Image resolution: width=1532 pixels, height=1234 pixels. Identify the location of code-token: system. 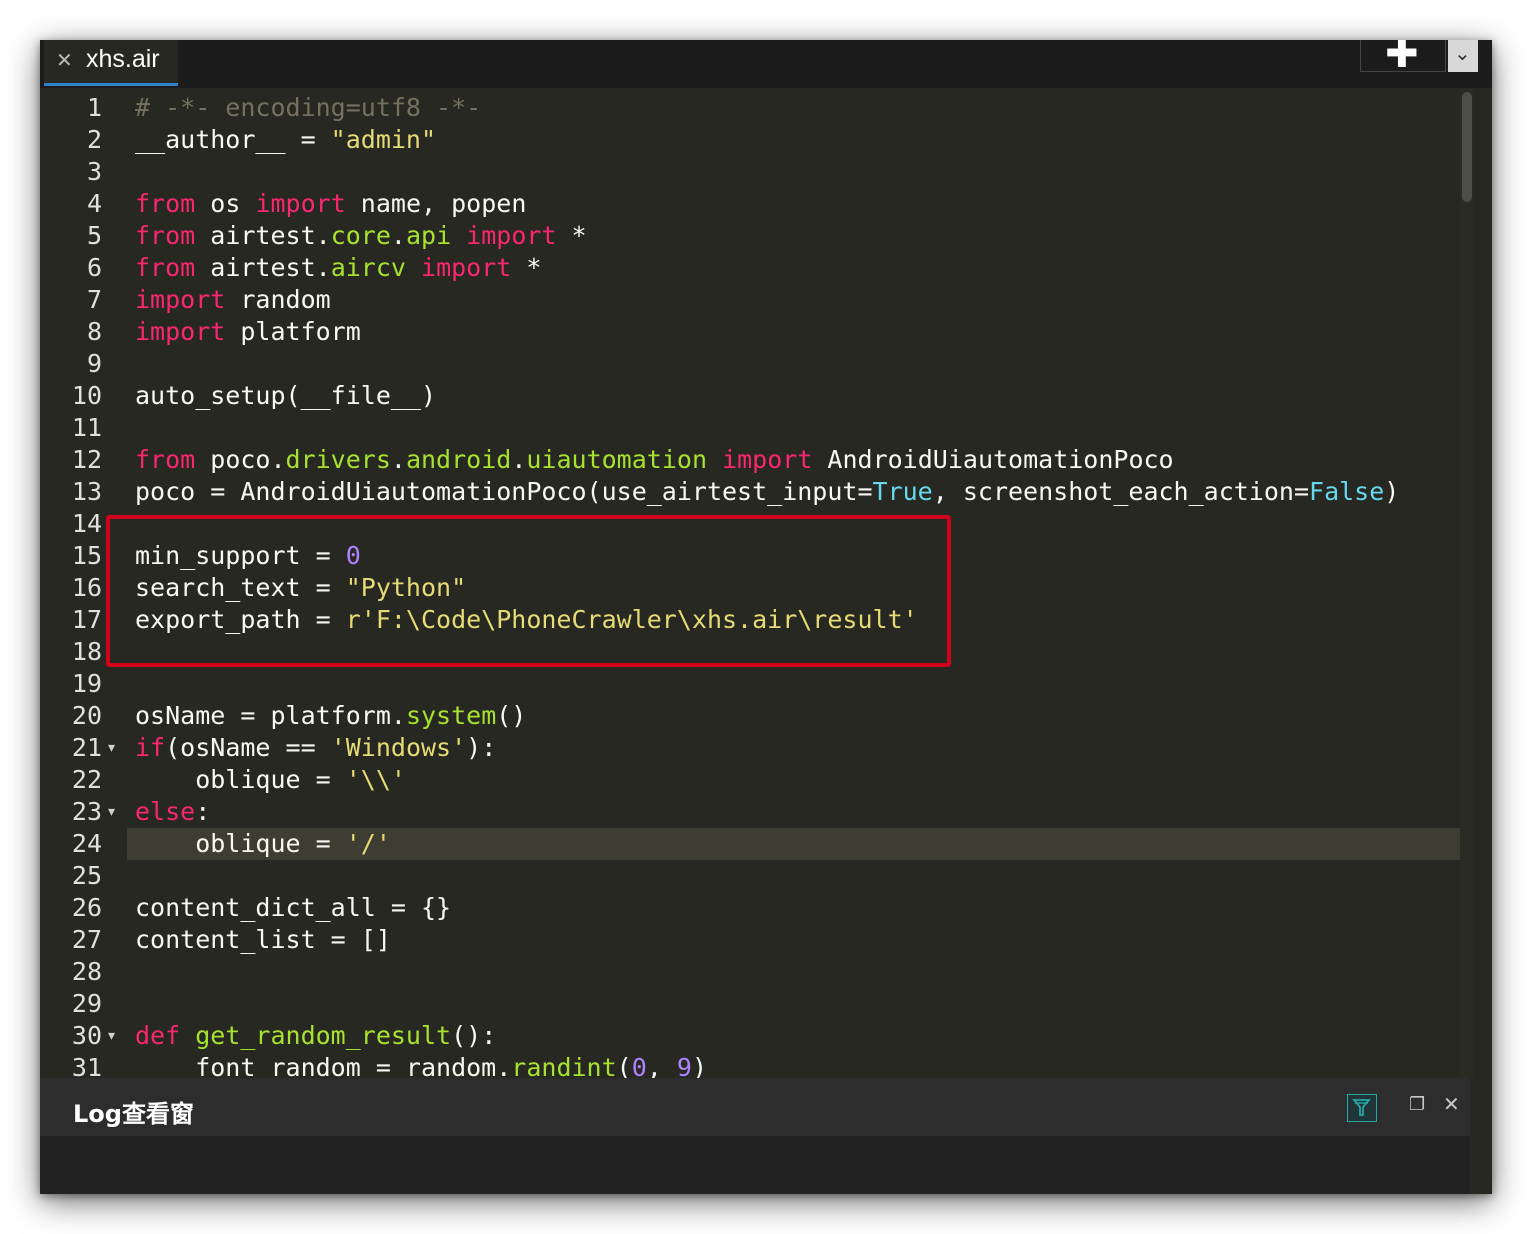
(451, 715).